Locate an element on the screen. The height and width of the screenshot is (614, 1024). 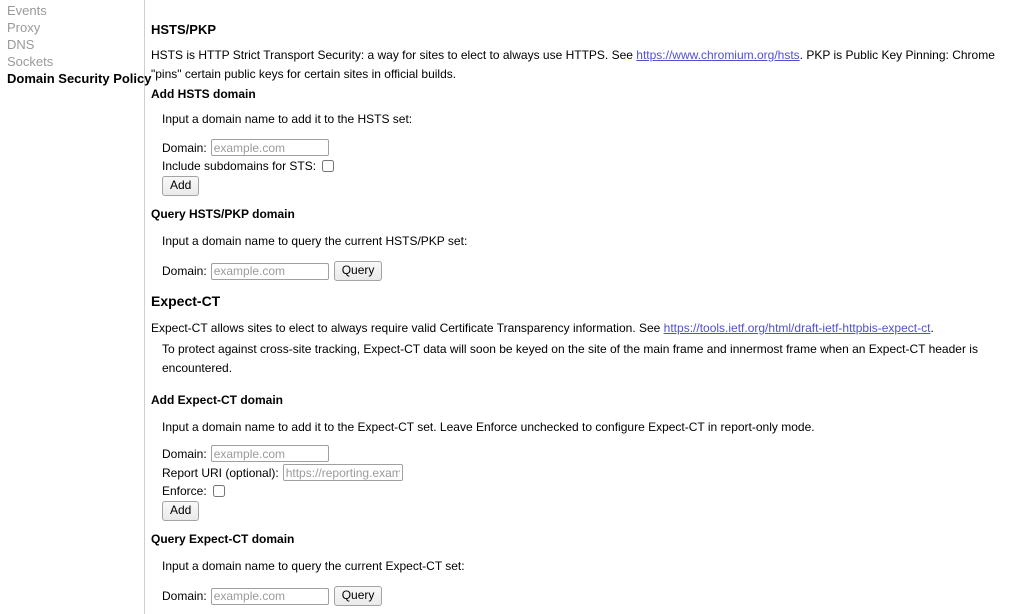
add-expect-ct-domain-label: Domain: is located at coordinates (184, 453).